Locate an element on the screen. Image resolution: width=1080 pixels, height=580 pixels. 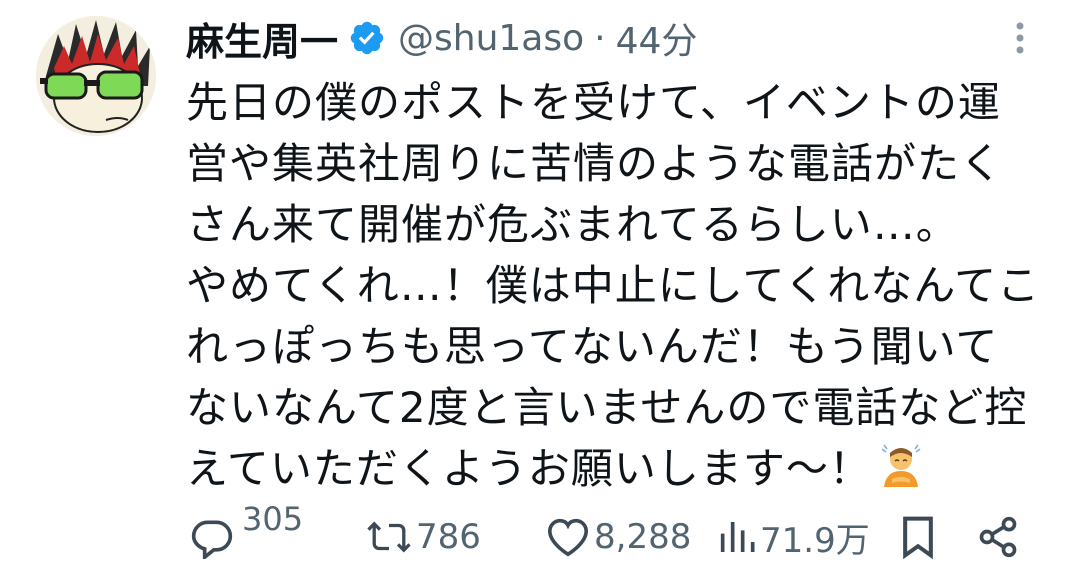
person-bowing-emoji is located at coordinates (901, 466).